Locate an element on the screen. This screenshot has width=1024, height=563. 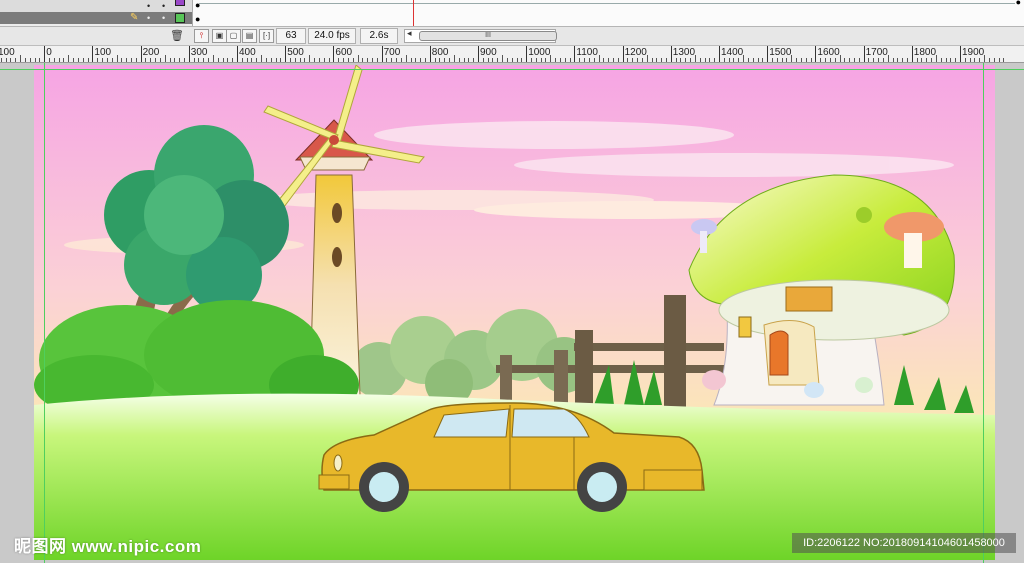
ruler-label: 500 is located at coordinates (295, 52).